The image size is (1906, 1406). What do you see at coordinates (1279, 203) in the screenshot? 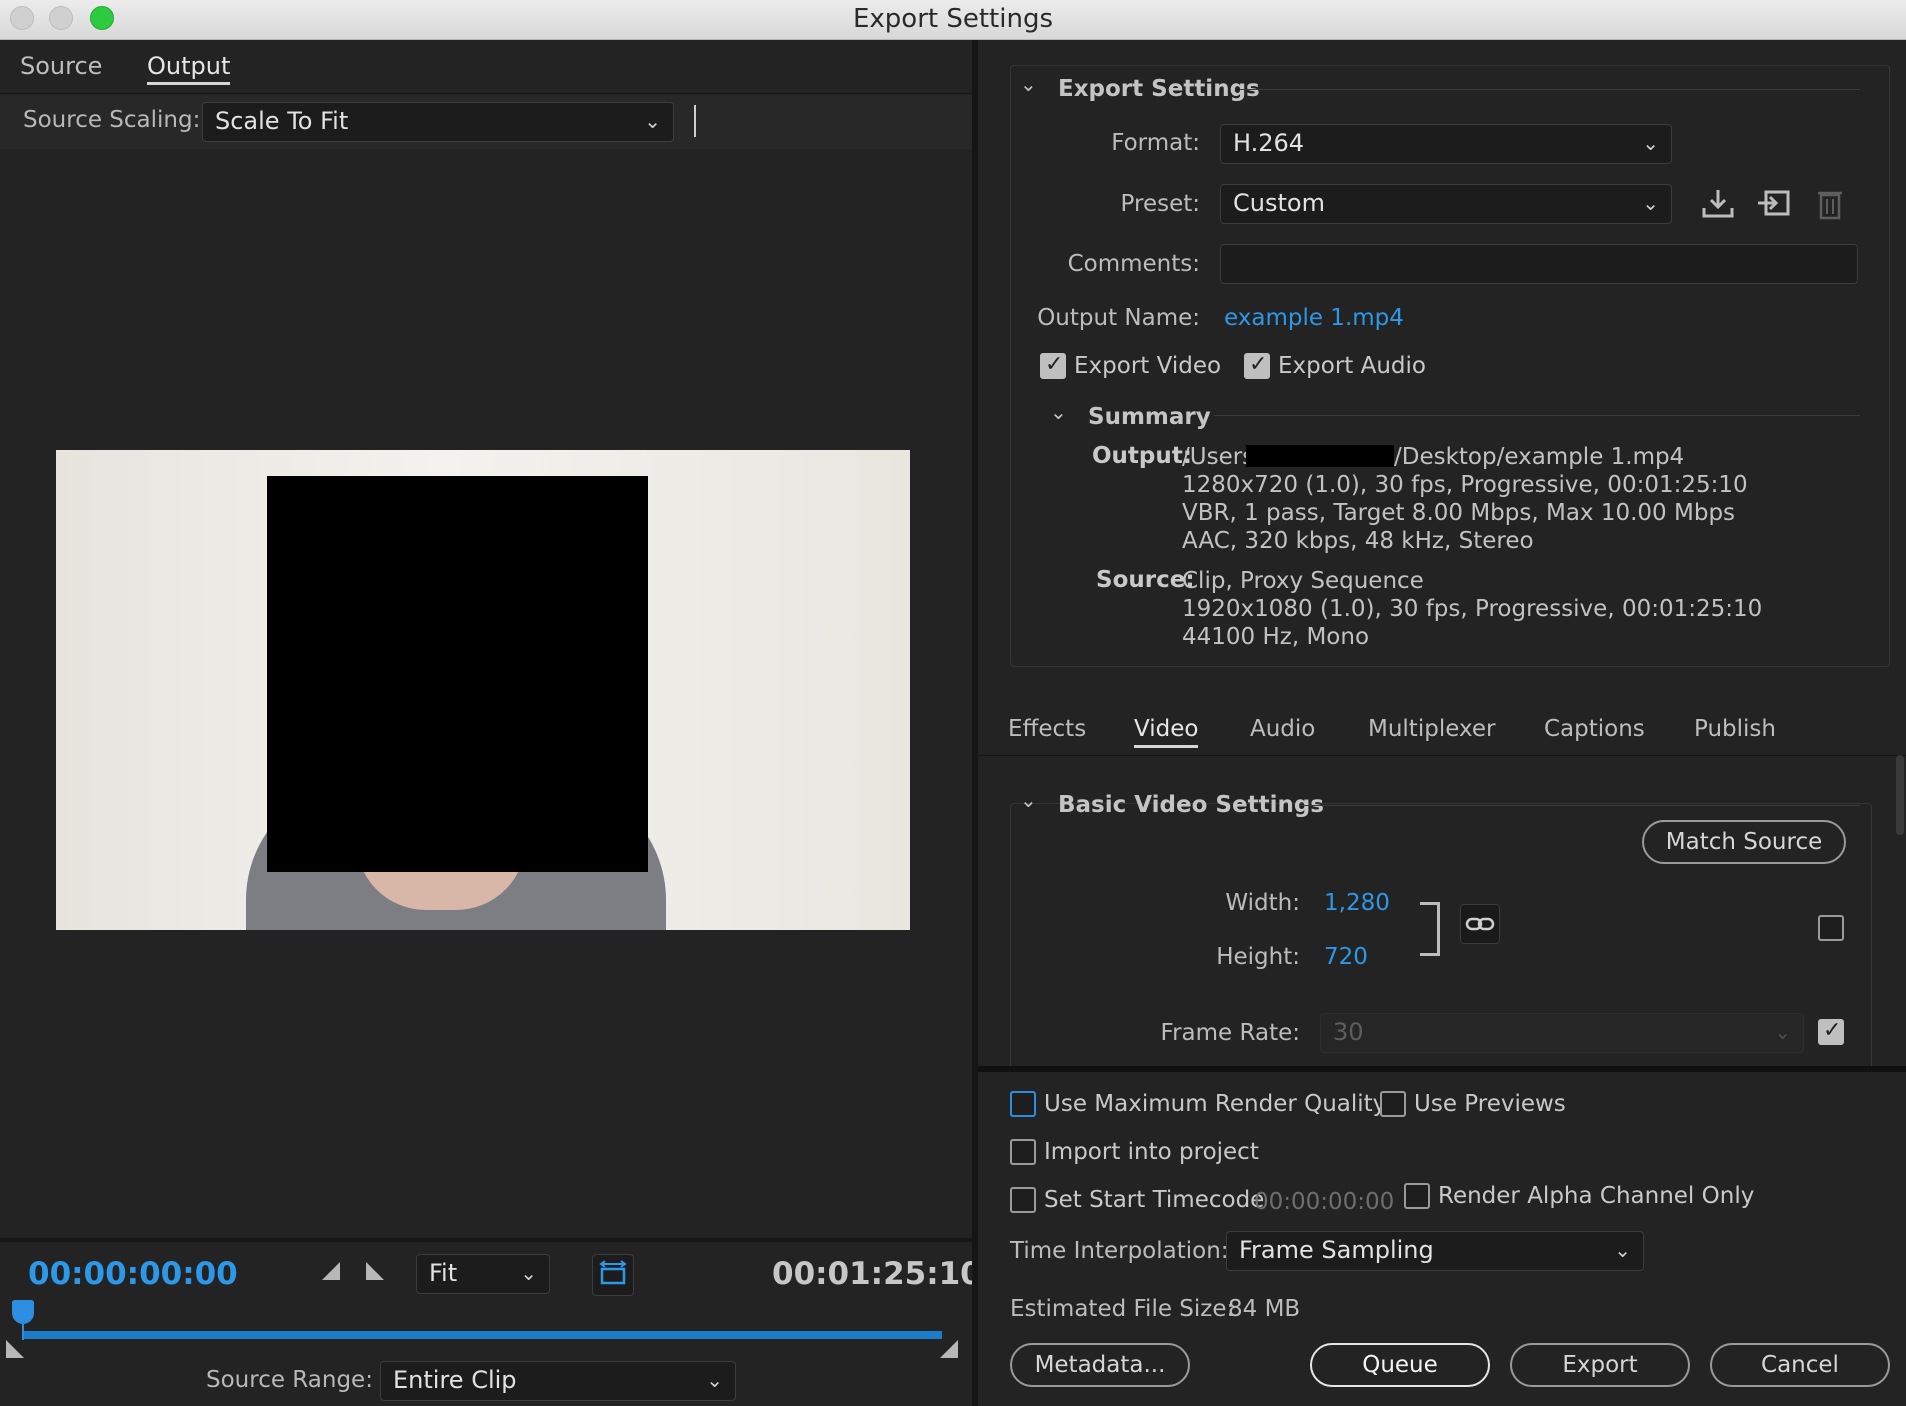
I see `preset-value: Custom` at bounding box center [1279, 203].